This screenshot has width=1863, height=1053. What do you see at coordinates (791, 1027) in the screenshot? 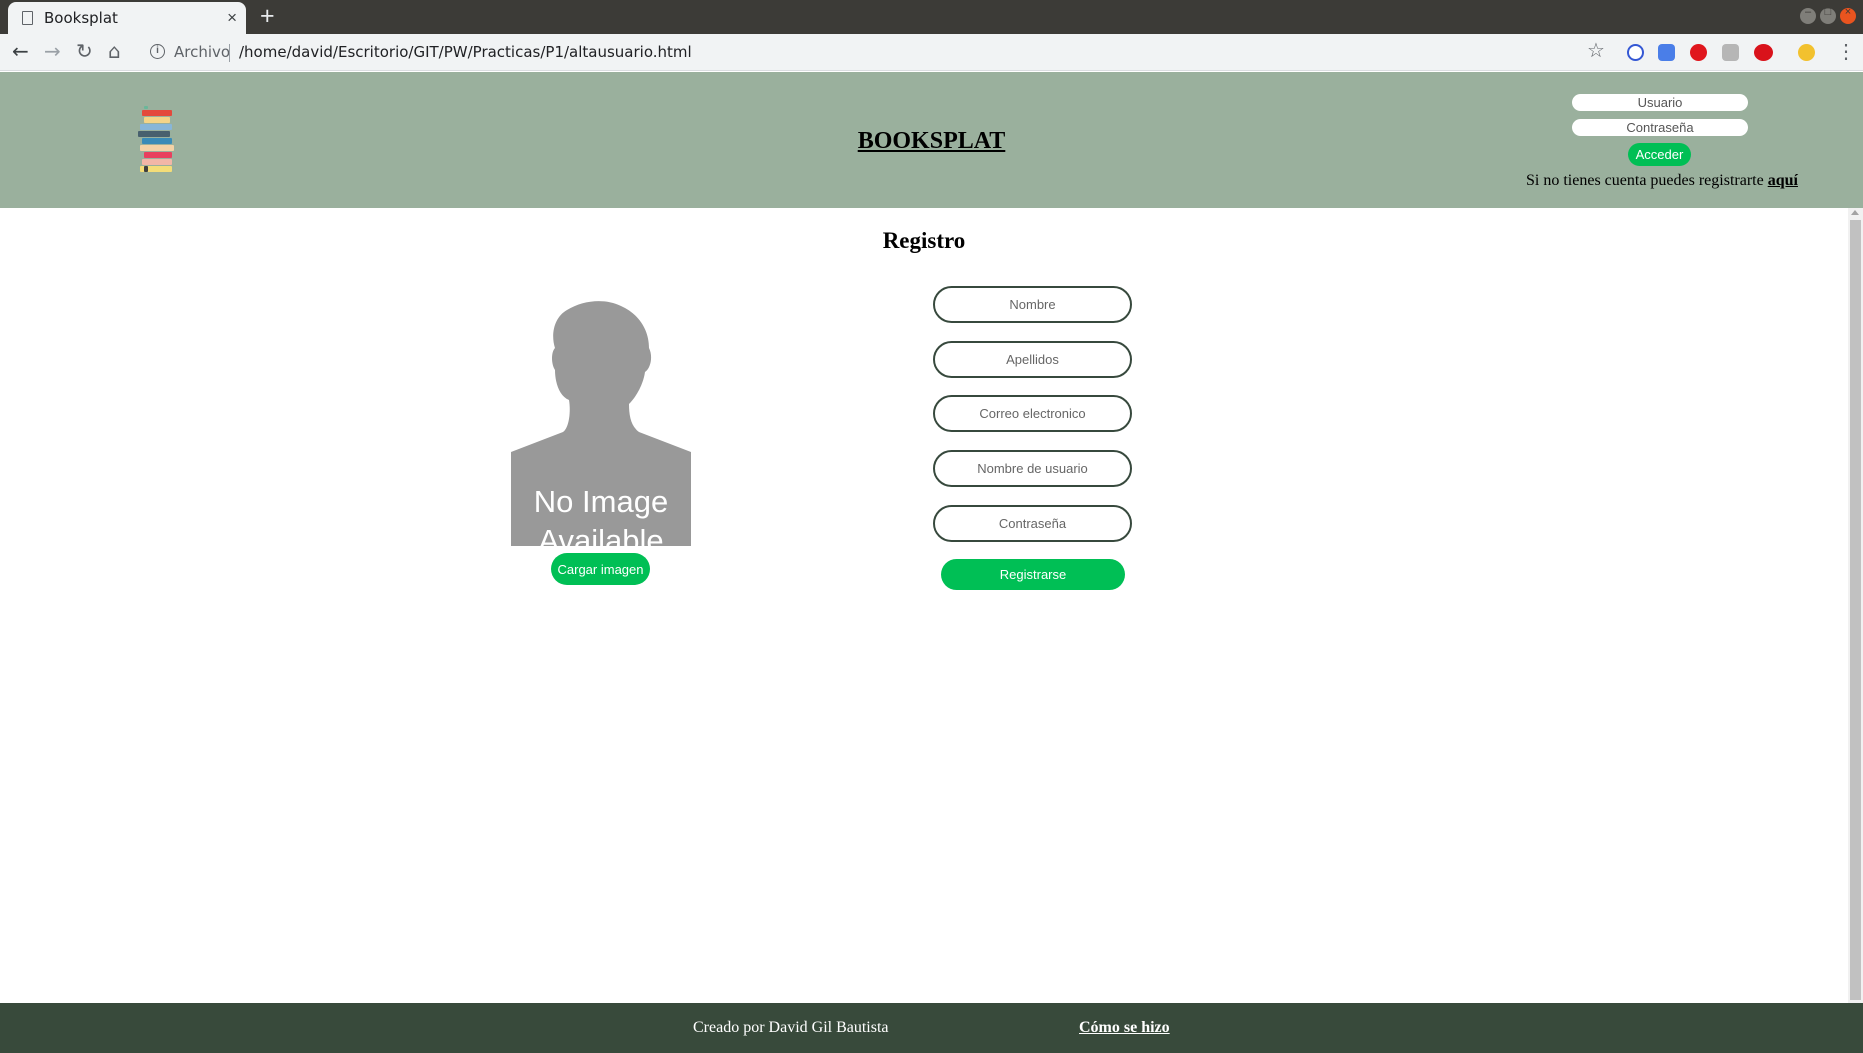
I see `footer-credit: Creado por David Gil Bautista` at bounding box center [791, 1027].